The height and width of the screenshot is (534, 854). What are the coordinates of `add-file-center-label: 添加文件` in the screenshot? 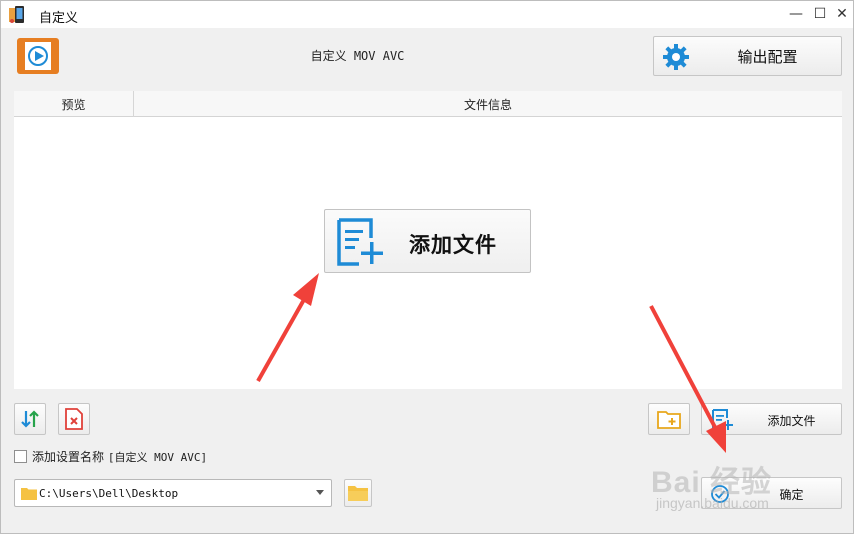 It's located at (453, 244).